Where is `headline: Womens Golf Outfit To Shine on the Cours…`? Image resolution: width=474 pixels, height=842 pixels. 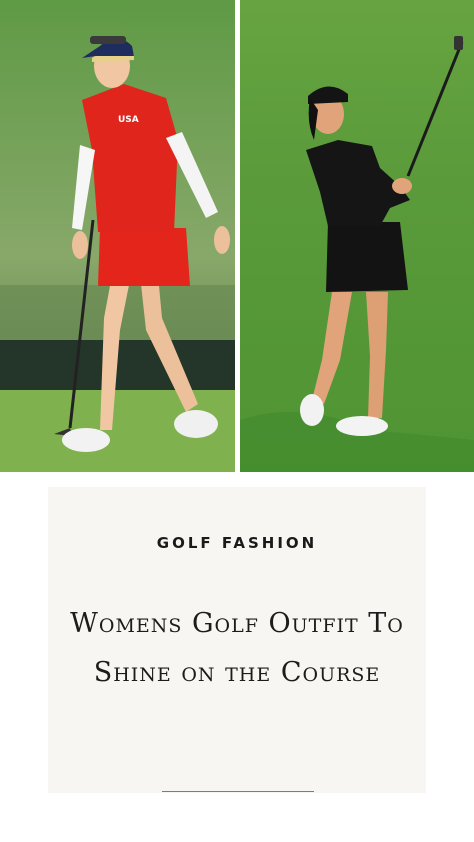
headline: Womens Golf Outfit To Shine on the Cours… is located at coordinates (237, 648).